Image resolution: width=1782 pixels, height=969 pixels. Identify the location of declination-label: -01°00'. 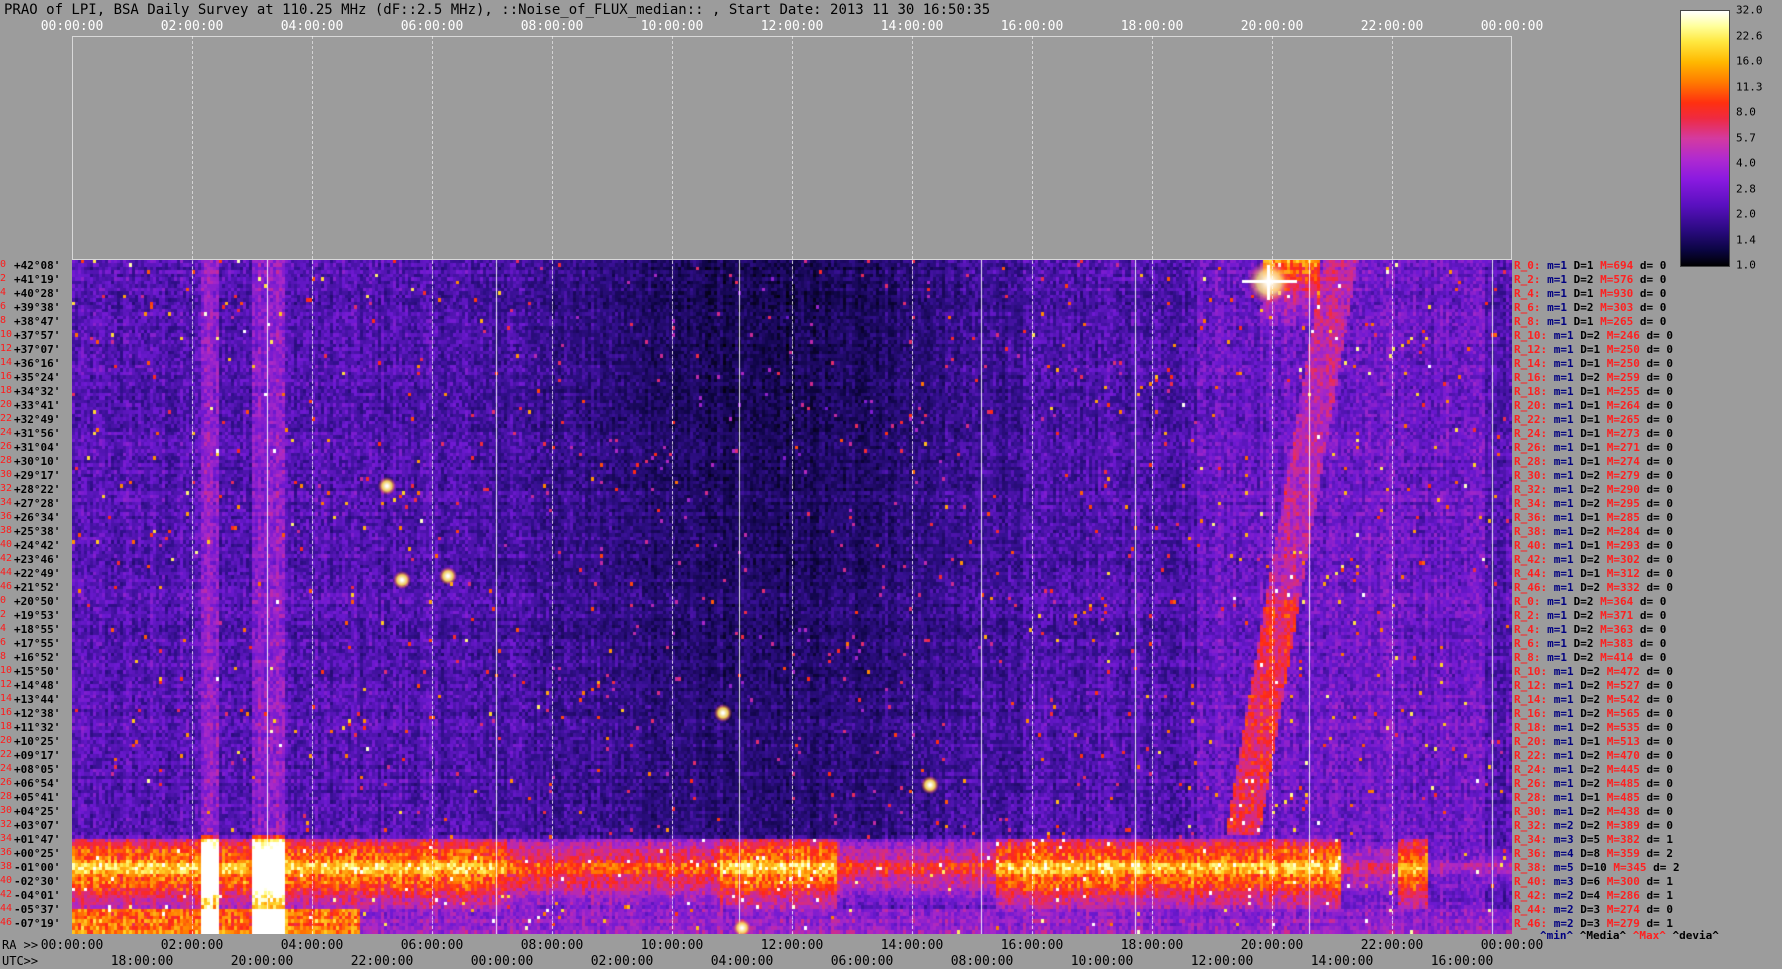
(37, 867).